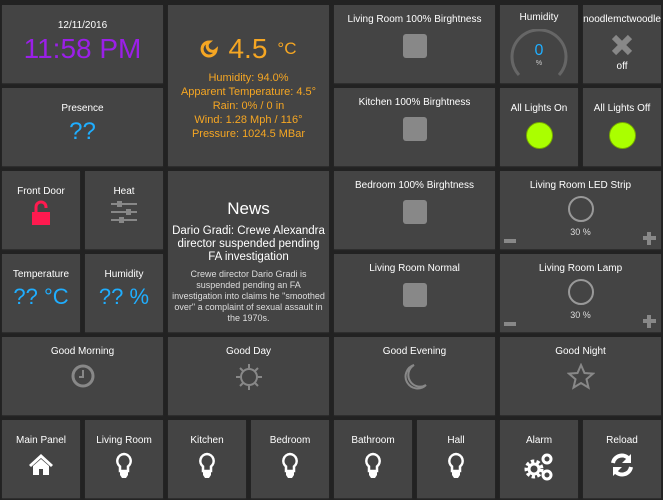 The image size is (663, 500). What do you see at coordinates (622, 108) in the screenshot?
I see `tile-title: All Lights Off` at bounding box center [622, 108].